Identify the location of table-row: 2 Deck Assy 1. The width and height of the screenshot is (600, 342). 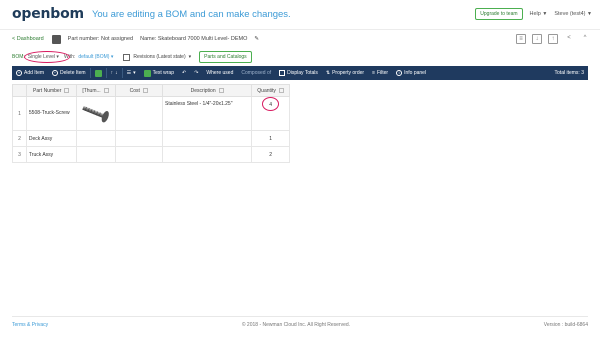
(151, 138).